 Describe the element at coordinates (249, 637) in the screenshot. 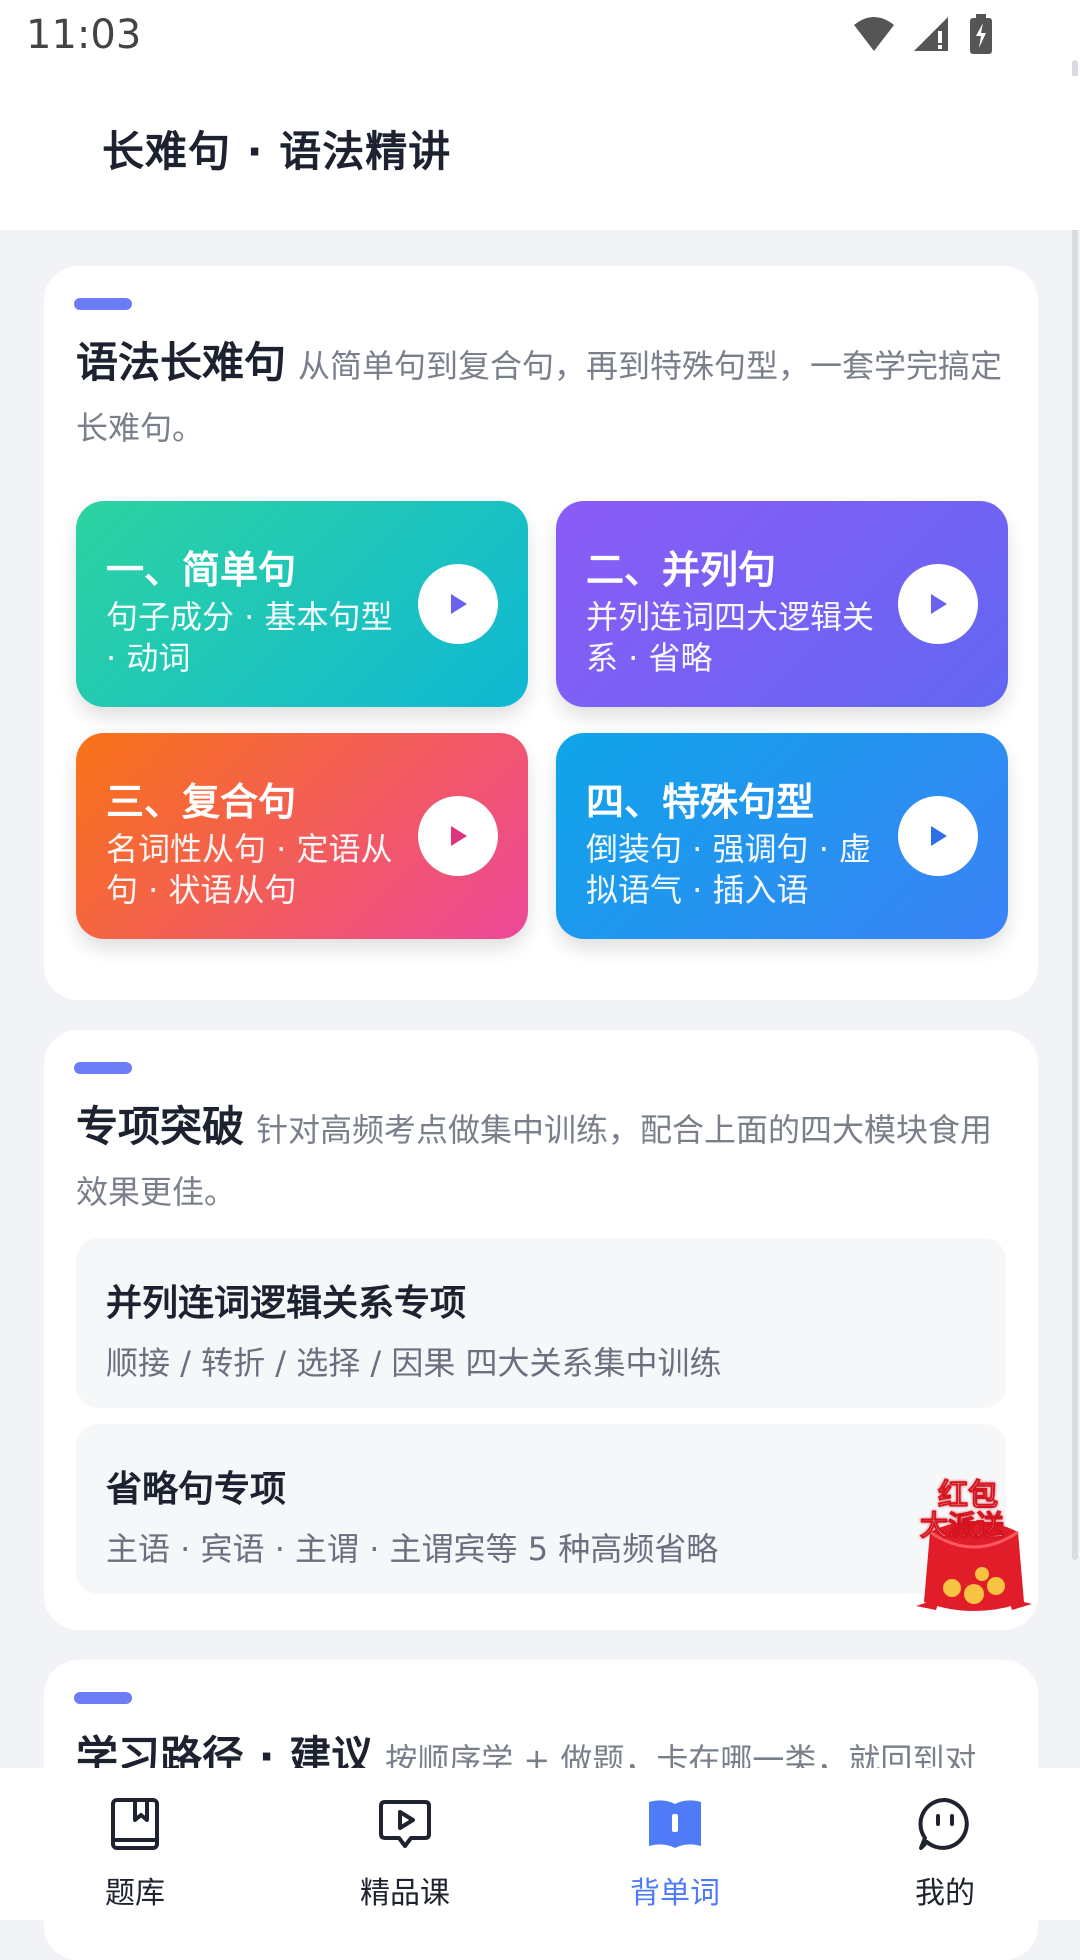

I see `tile-subtitle: 句子成分 · 基本句型 · 动词` at that location.